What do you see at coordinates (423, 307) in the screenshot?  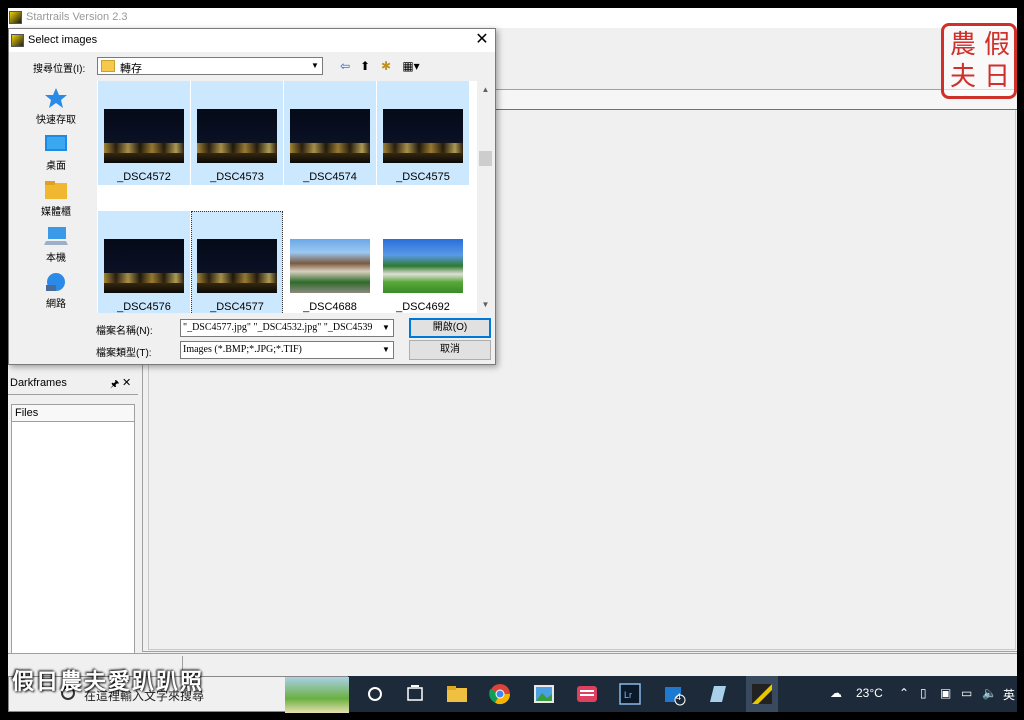 I see `file-name: _DSC4692` at bounding box center [423, 307].